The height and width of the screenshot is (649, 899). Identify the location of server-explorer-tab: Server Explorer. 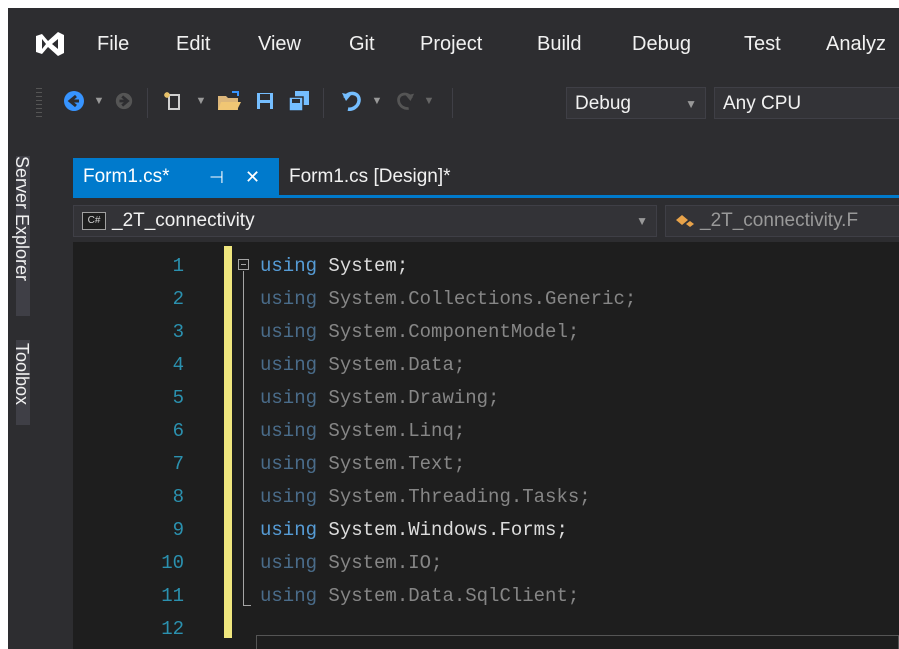
(21, 218).